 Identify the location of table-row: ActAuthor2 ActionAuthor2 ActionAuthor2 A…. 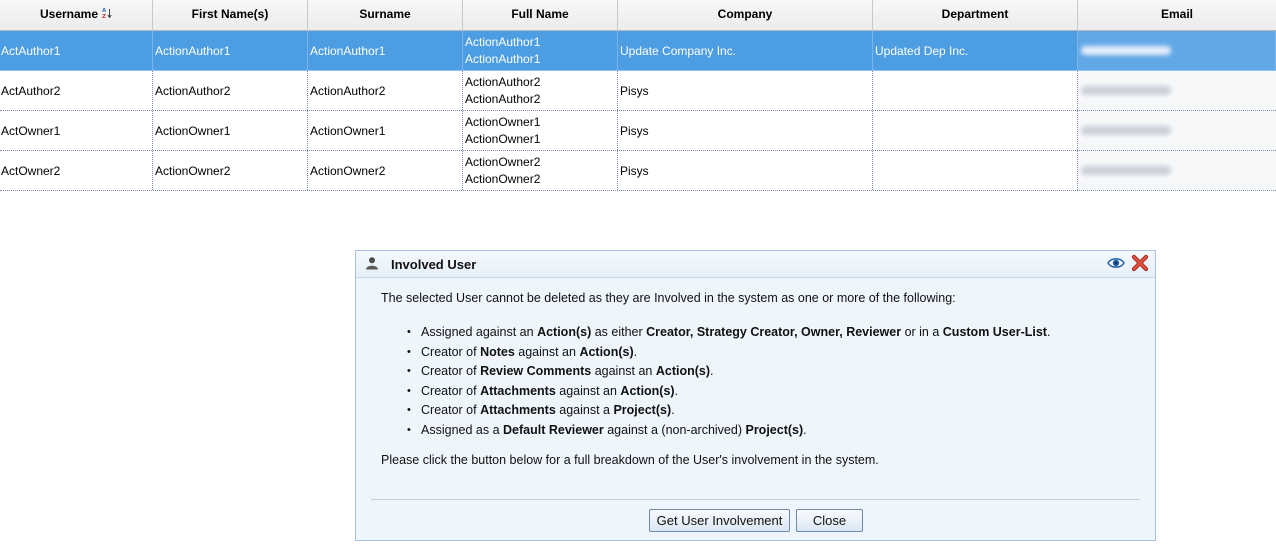
(638, 91).